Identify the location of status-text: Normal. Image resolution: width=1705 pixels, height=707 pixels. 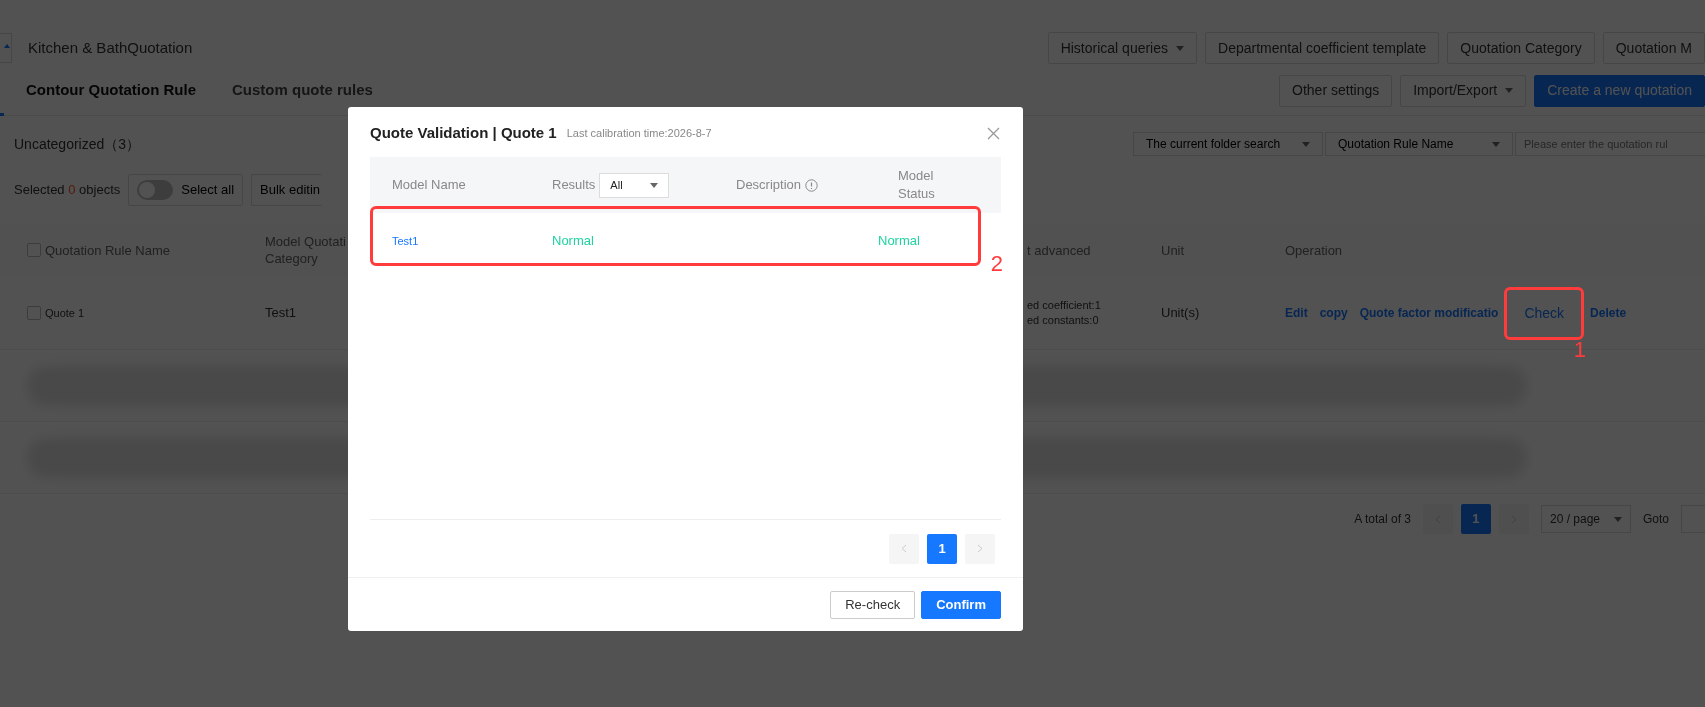
(899, 241).